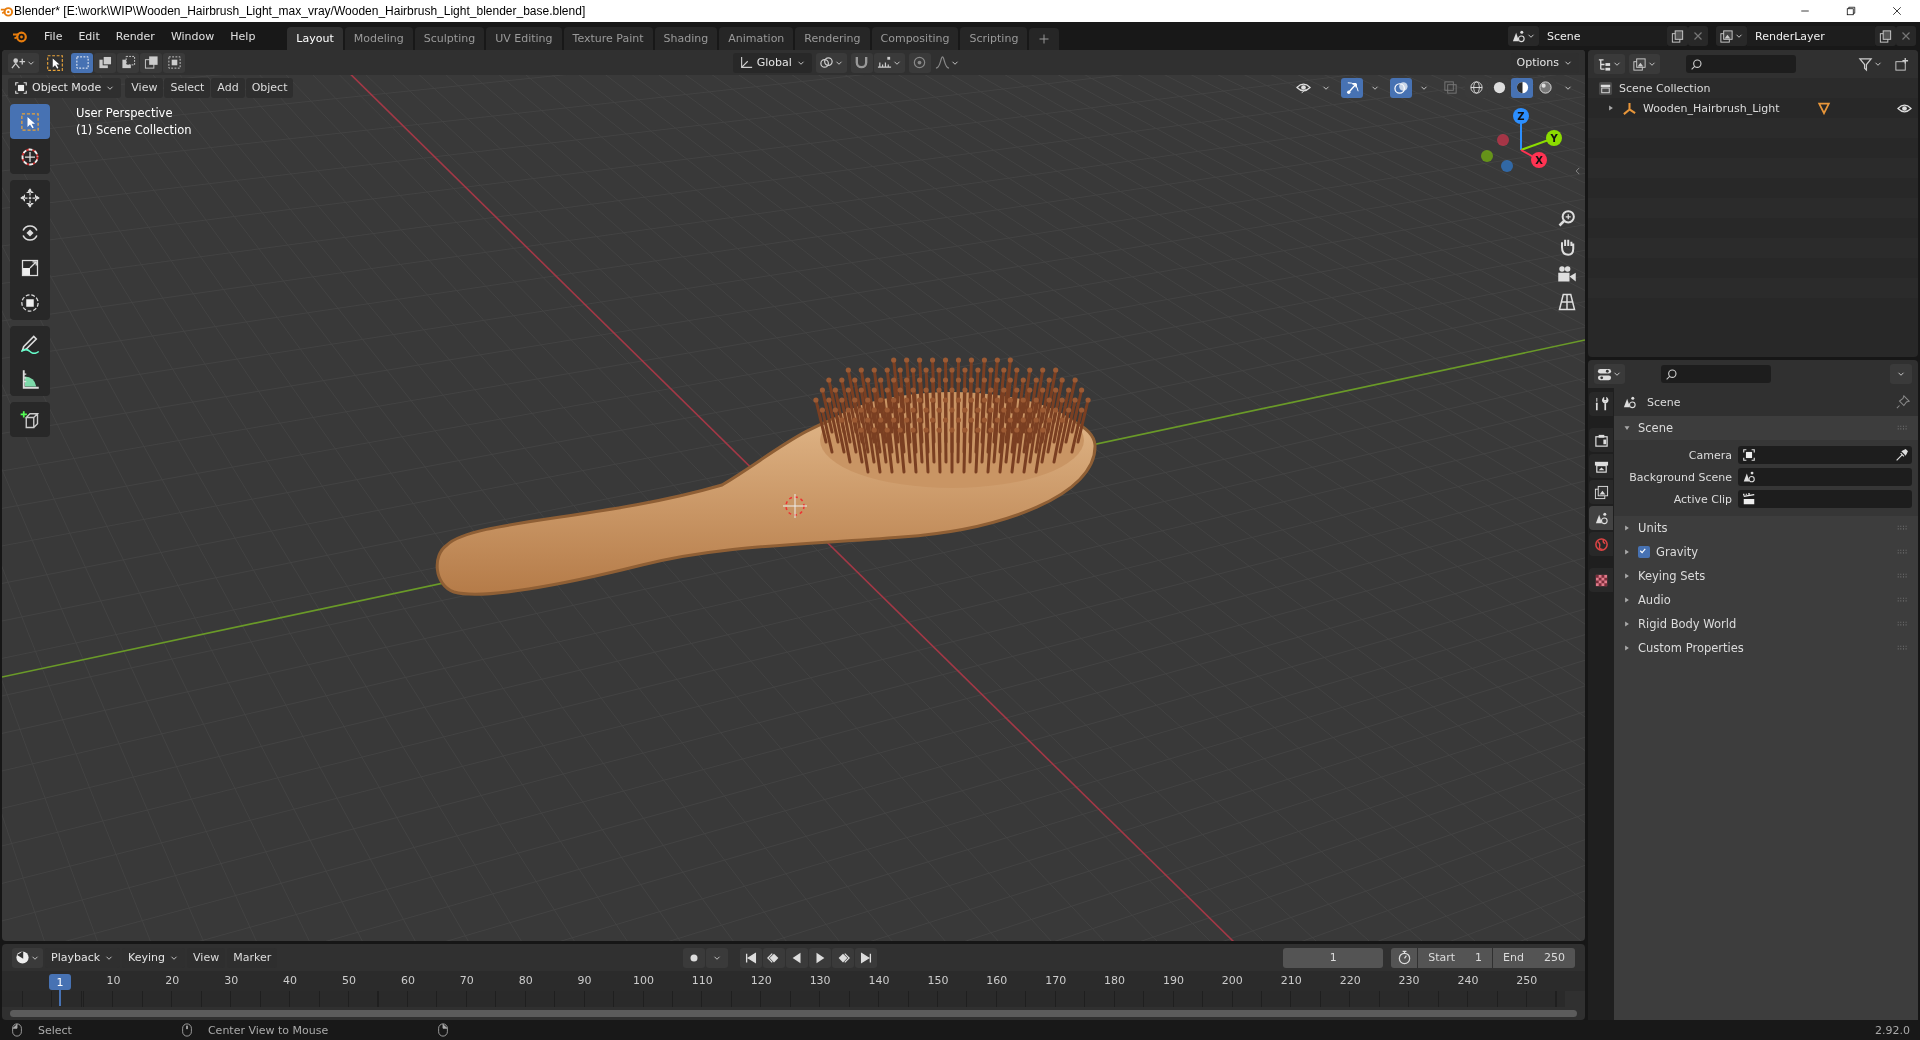 Image resolution: width=1920 pixels, height=1040 pixels. What do you see at coordinates (686, 38) in the screenshot?
I see `workspace-tab: Shading` at bounding box center [686, 38].